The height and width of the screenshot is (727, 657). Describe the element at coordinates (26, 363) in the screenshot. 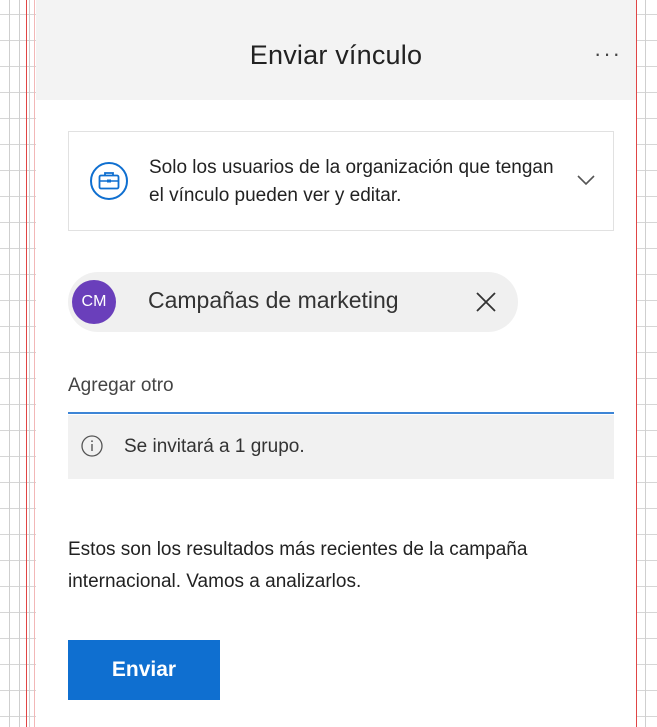

I see `page-margin-line` at that location.